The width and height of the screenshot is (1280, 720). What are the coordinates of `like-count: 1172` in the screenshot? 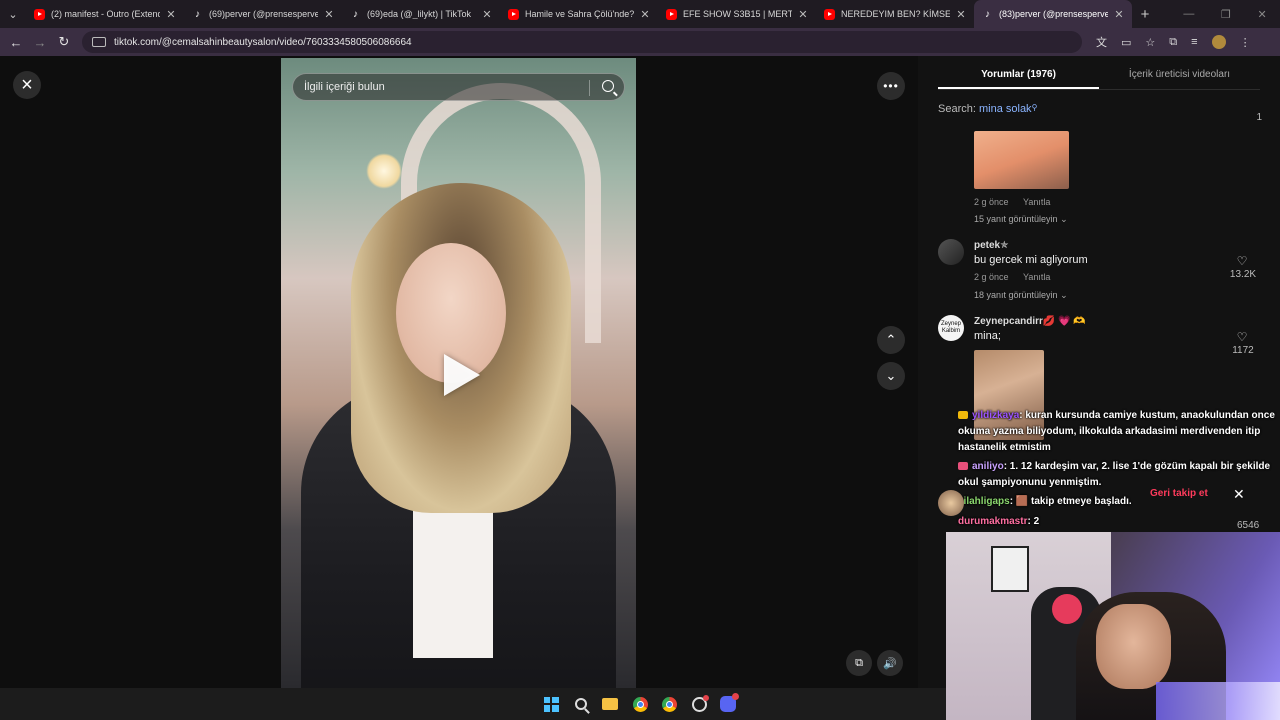 It's located at (1243, 350).